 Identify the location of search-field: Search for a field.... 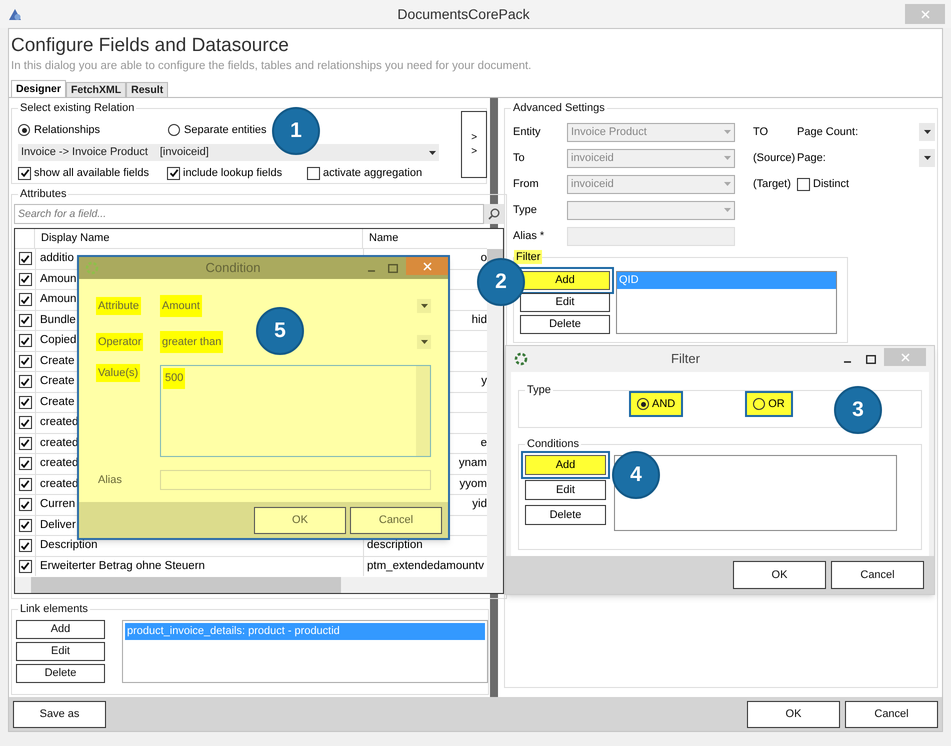
(249, 214).